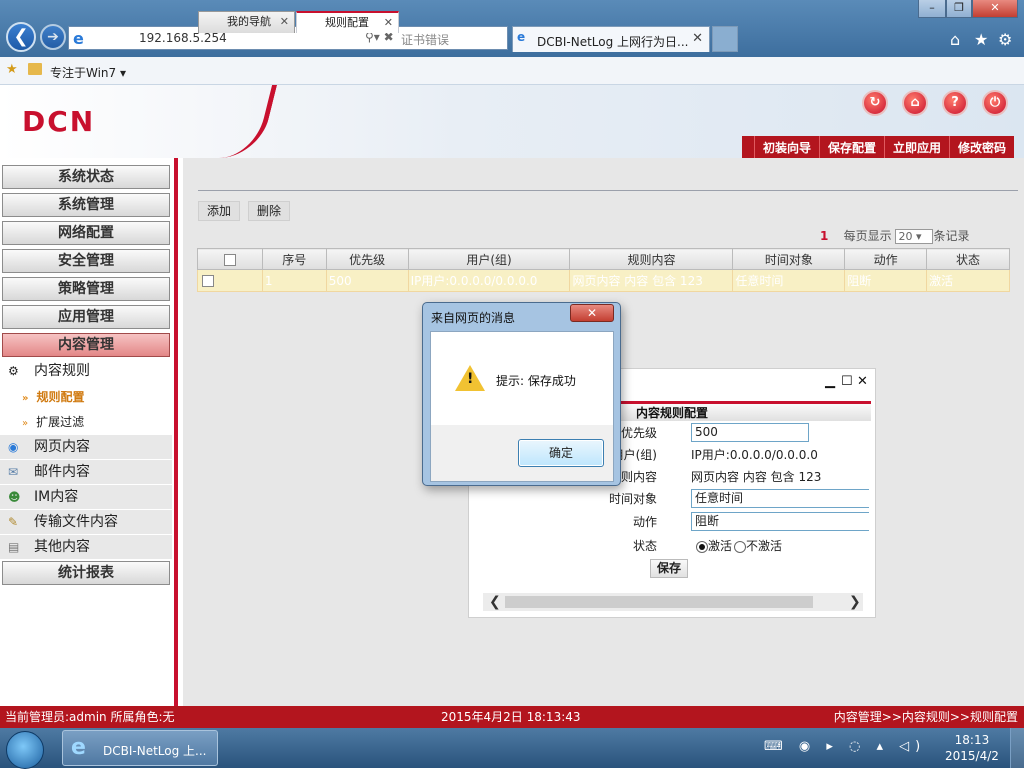 The image size is (1024, 769). Describe the element at coordinates (86, 522) in the screenshot. I see `sidebar-item-file-transfer: ✎ 传输文件内容` at that location.